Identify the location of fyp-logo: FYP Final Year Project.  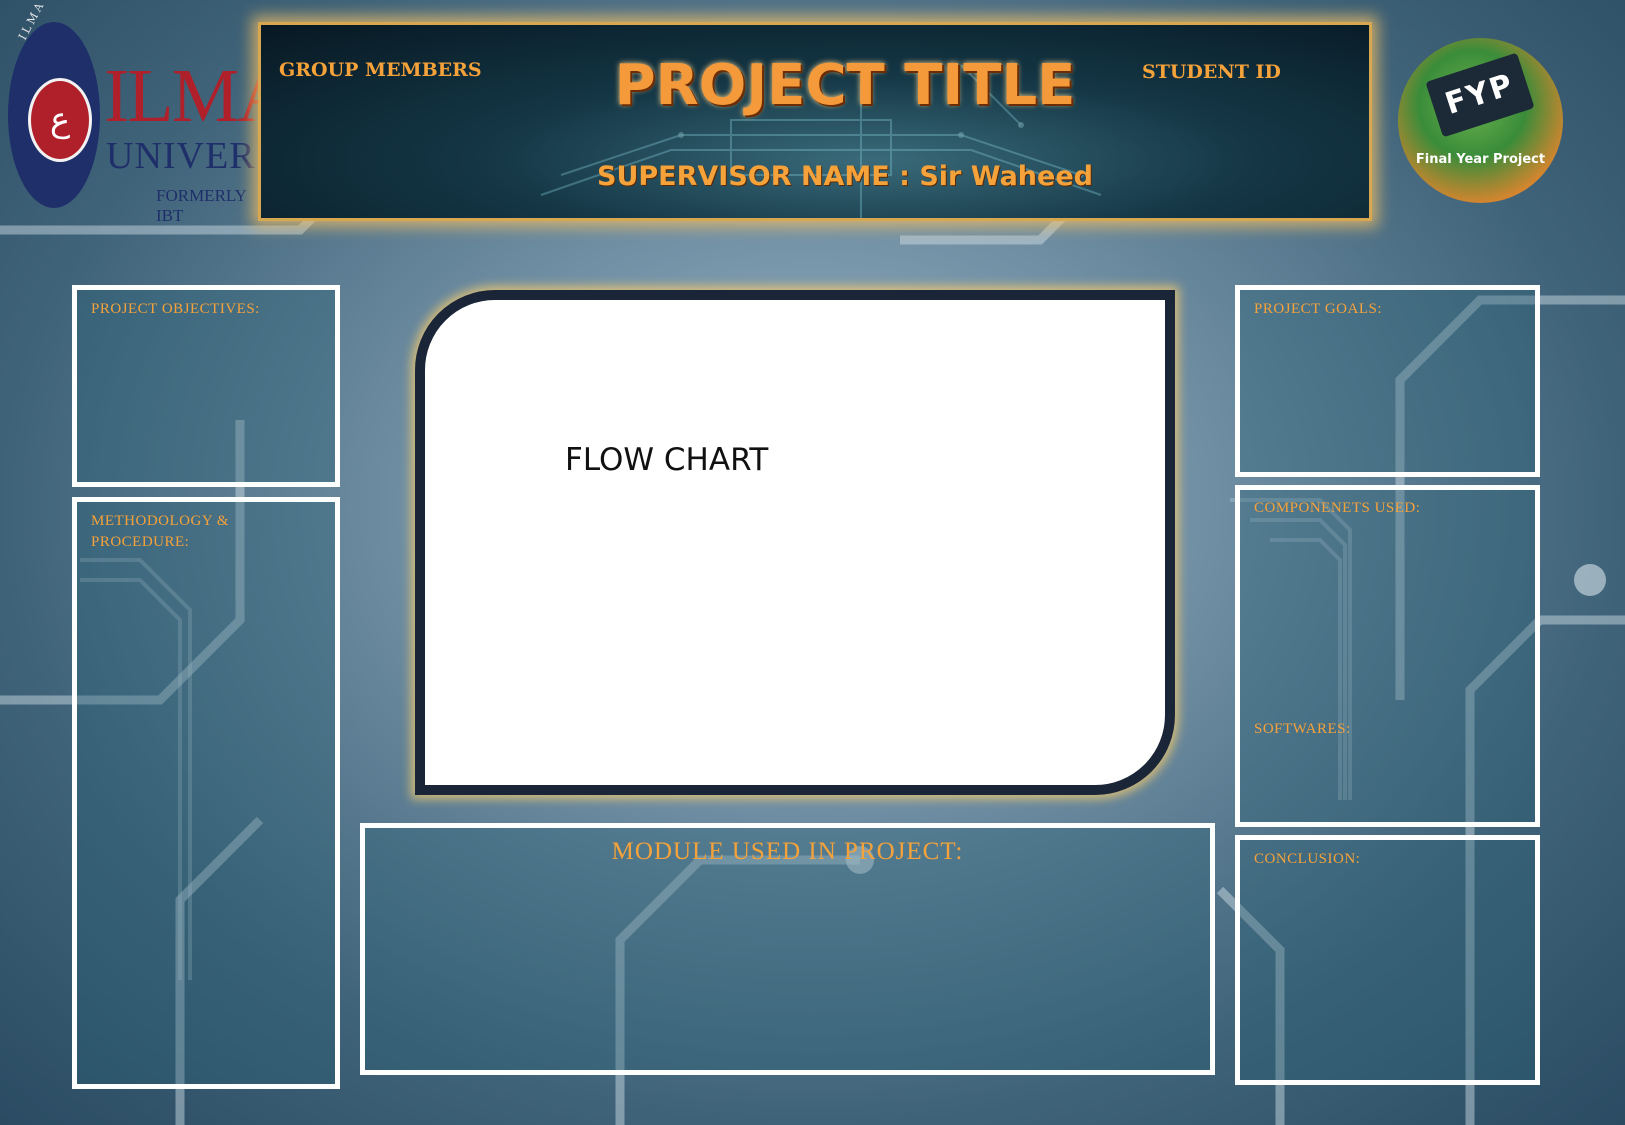
(1480, 120).